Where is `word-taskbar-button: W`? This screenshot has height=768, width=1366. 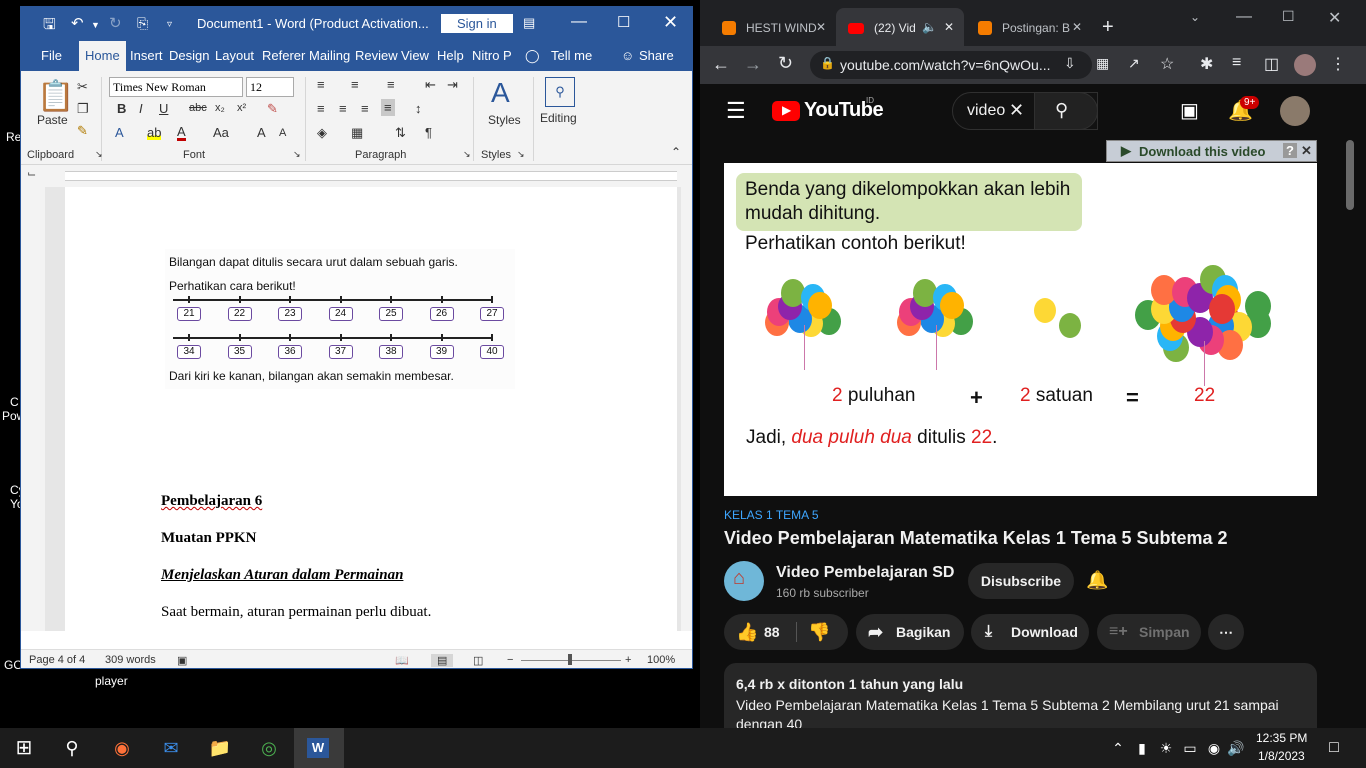 word-taskbar-button: W is located at coordinates (319, 748).